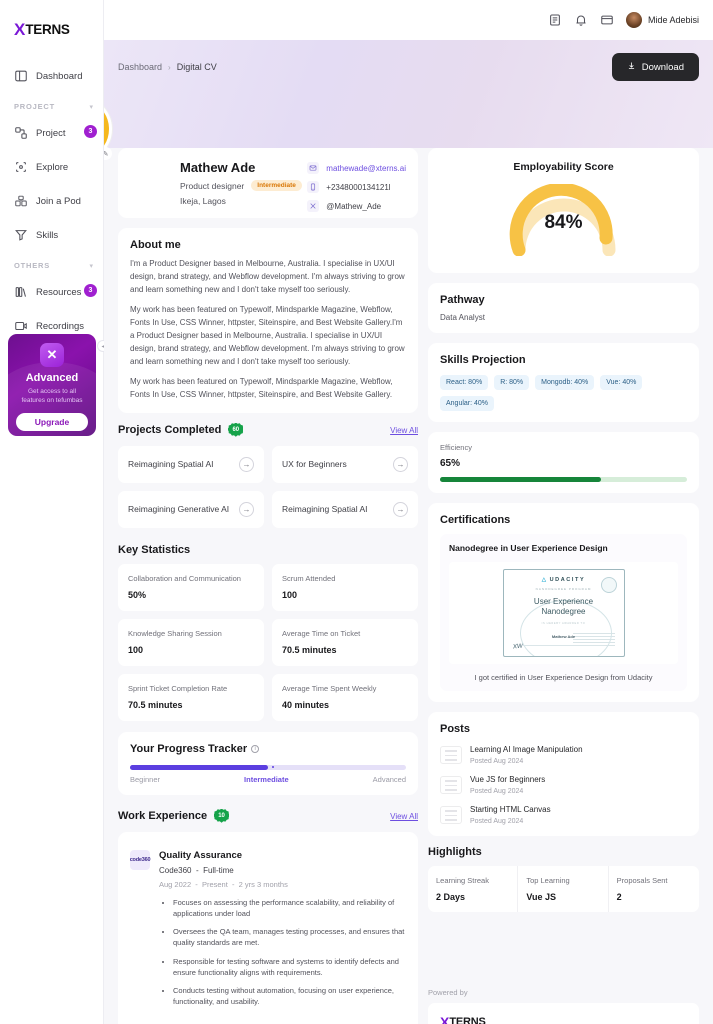 The width and height of the screenshot is (713, 1024). Describe the element at coordinates (325, 509) in the screenshot. I see `project-name: Reimagining Spatial AI` at that location.